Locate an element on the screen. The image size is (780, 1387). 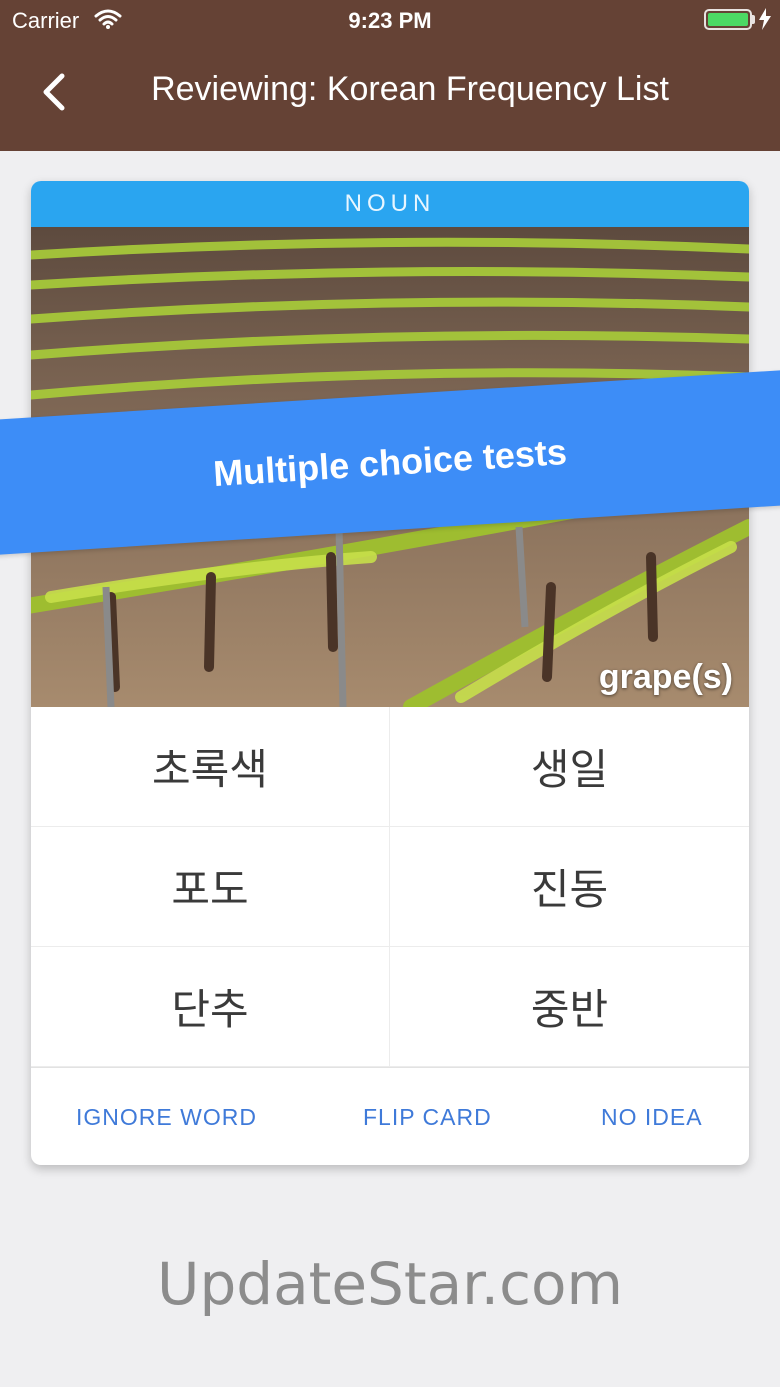
answer-option: 진동 is located at coordinates (569, 887).